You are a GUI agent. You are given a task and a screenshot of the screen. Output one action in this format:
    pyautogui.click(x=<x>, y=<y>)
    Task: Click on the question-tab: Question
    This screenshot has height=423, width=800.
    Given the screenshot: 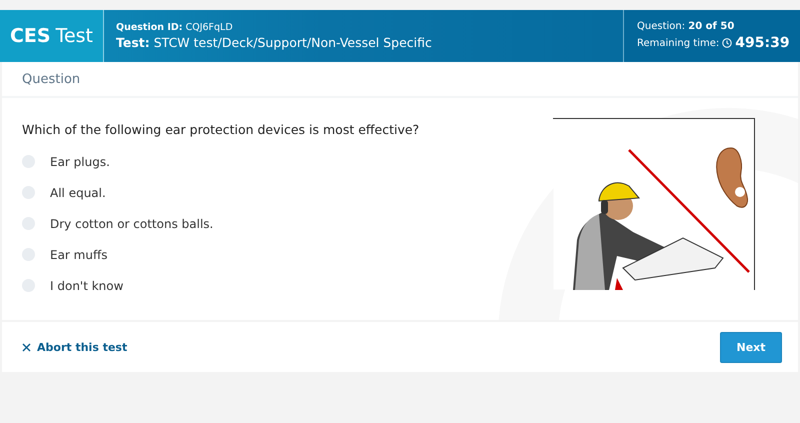 What is the action you would take?
    pyautogui.click(x=400, y=80)
    